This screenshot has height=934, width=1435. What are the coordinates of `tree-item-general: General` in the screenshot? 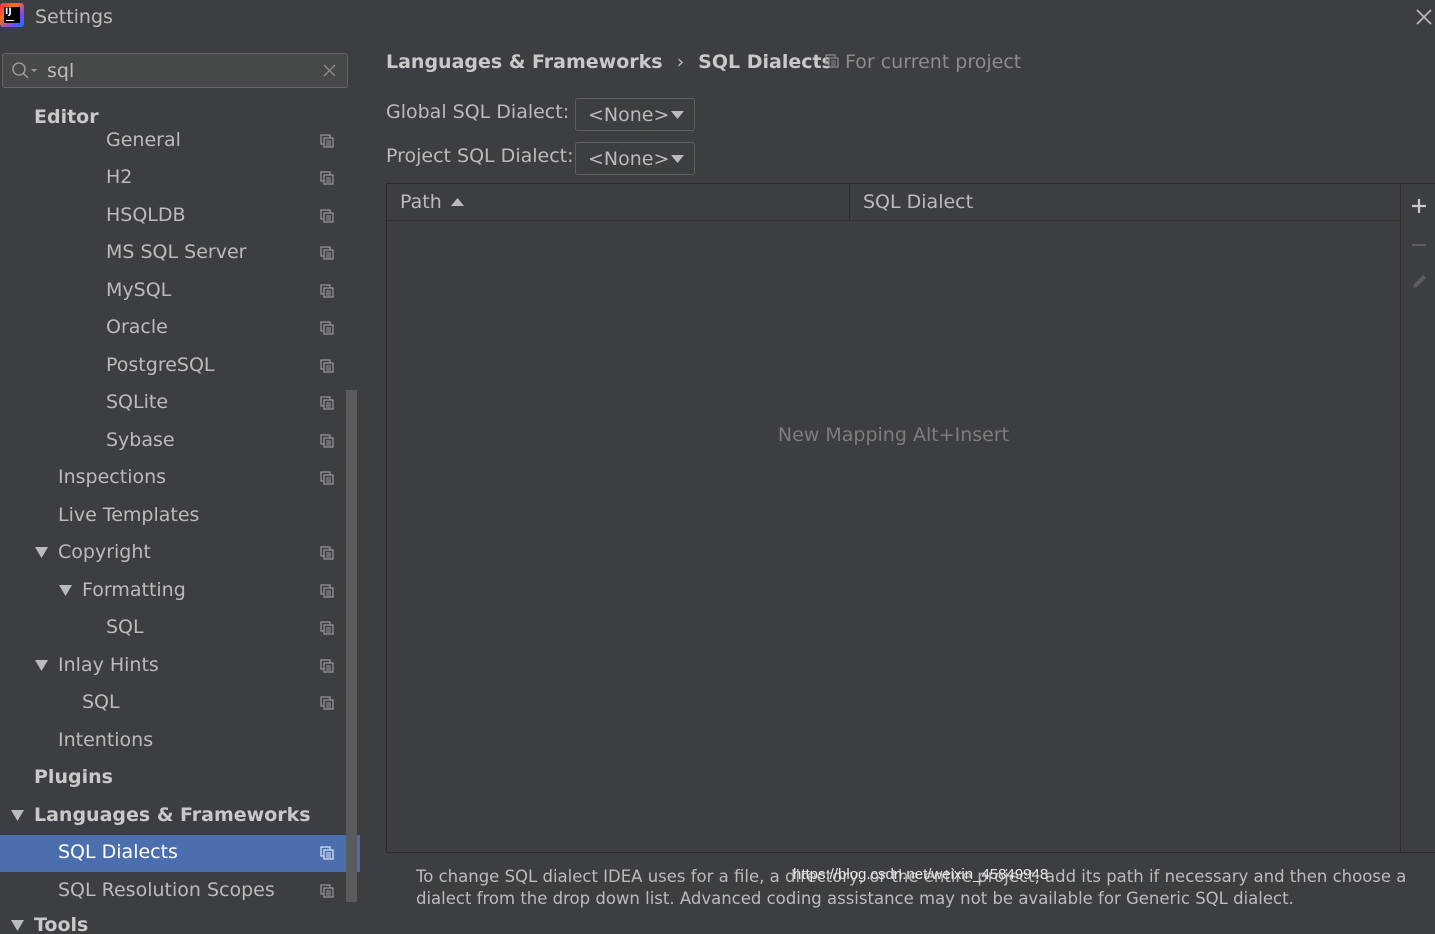 It's located at (180, 141).